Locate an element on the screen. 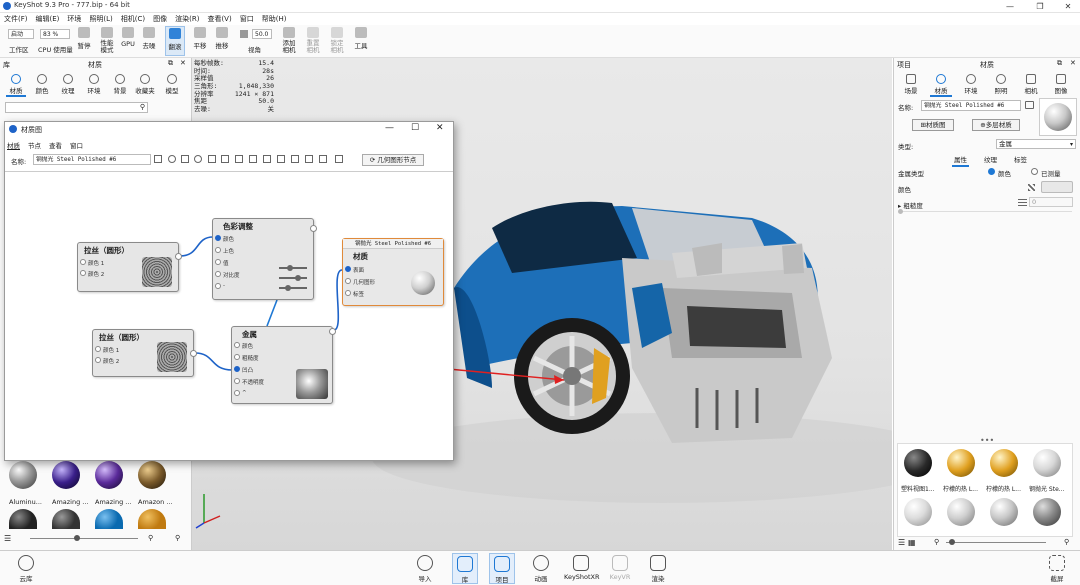  bulb-icon is located at coordinates (172, 159).